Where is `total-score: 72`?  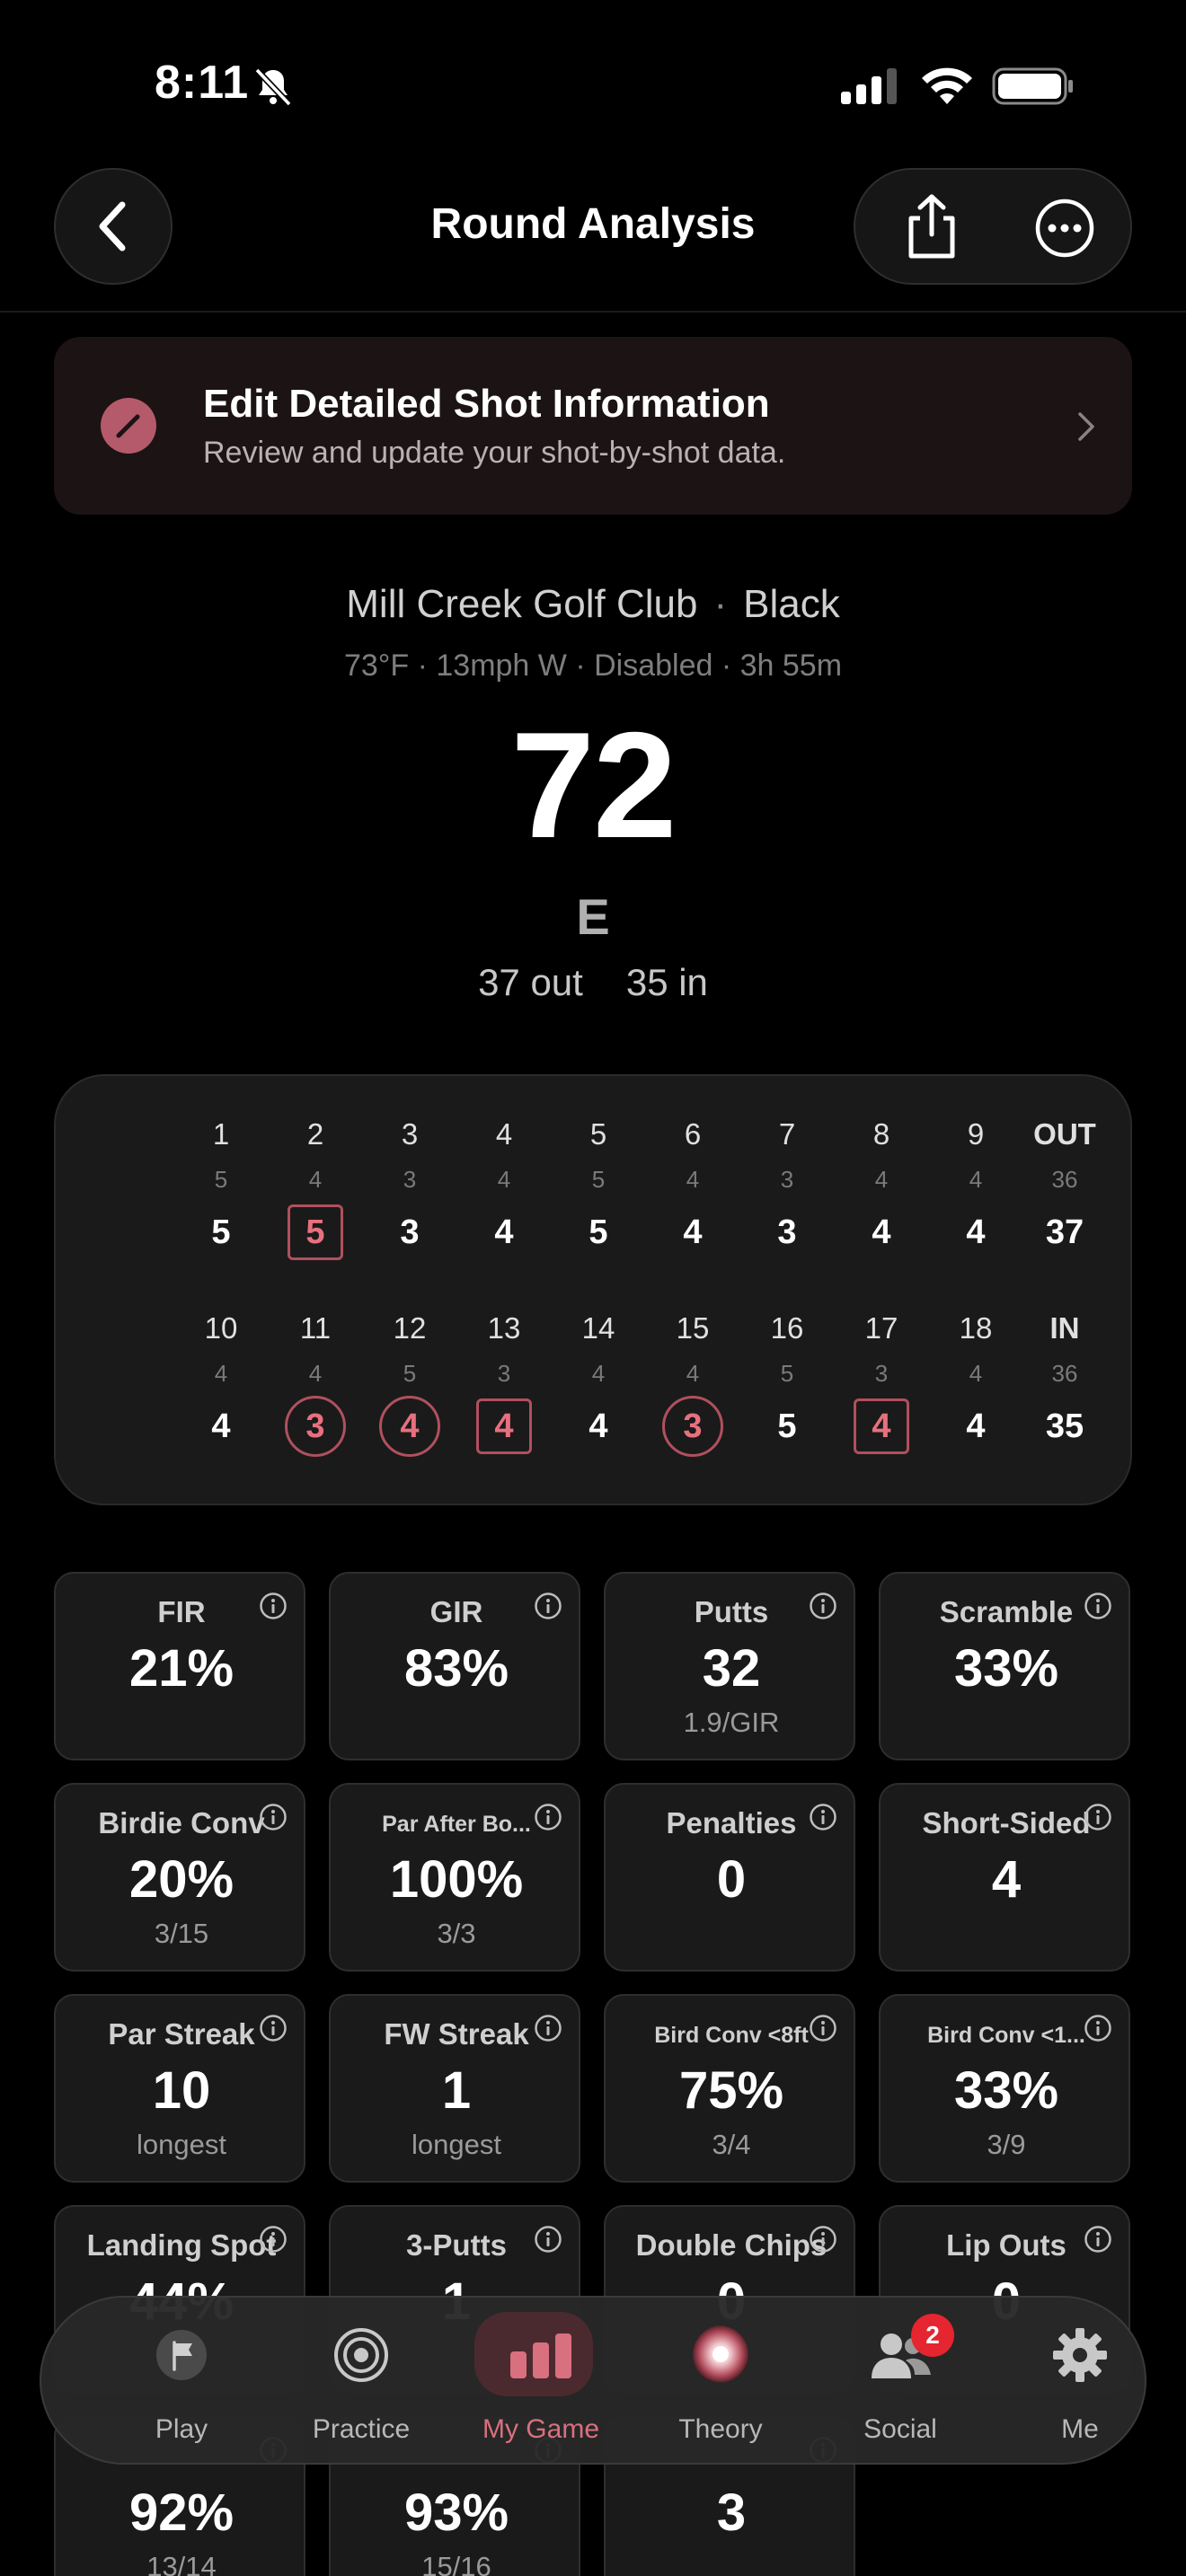 total-score: 72 is located at coordinates (593, 785).